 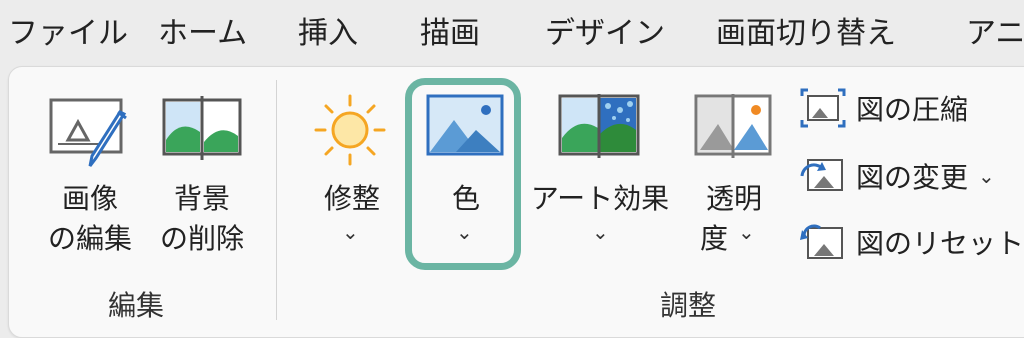 I want to click on artistic-effects-button: アート効果 ⌄, so click(x=600, y=176).